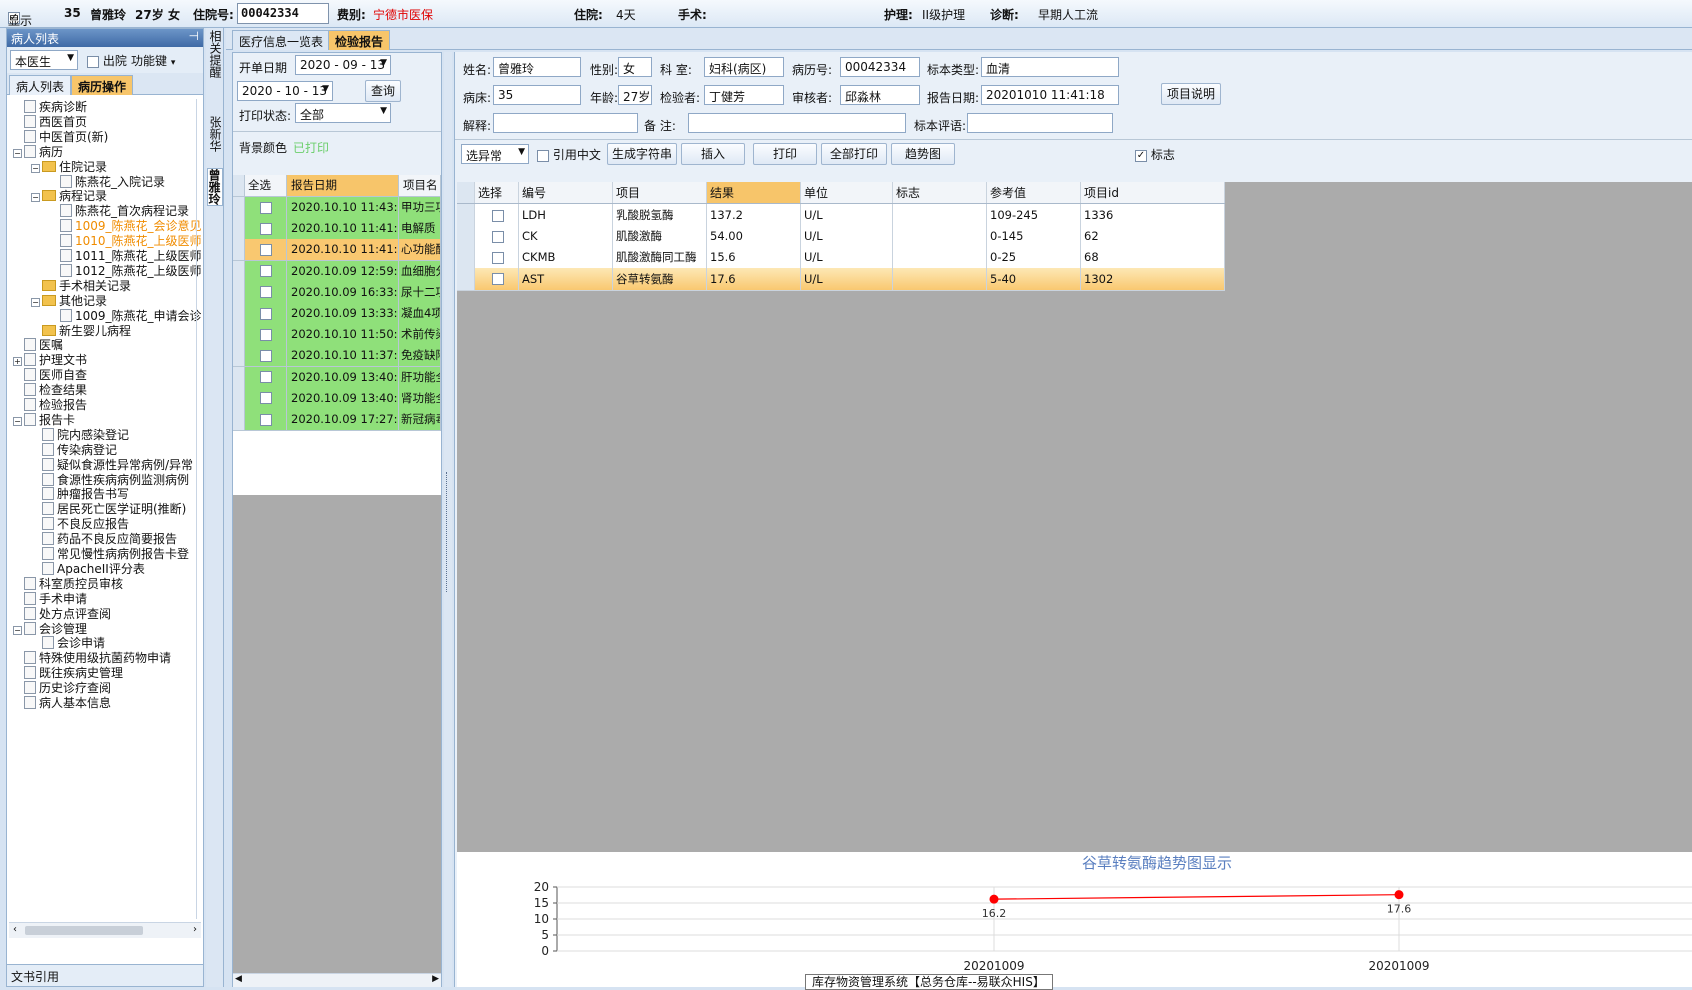 This screenshot has width=1692, height=990. I want to click on end-date-input: 2020 - 10 - 13 ▼, so click(285, 91).